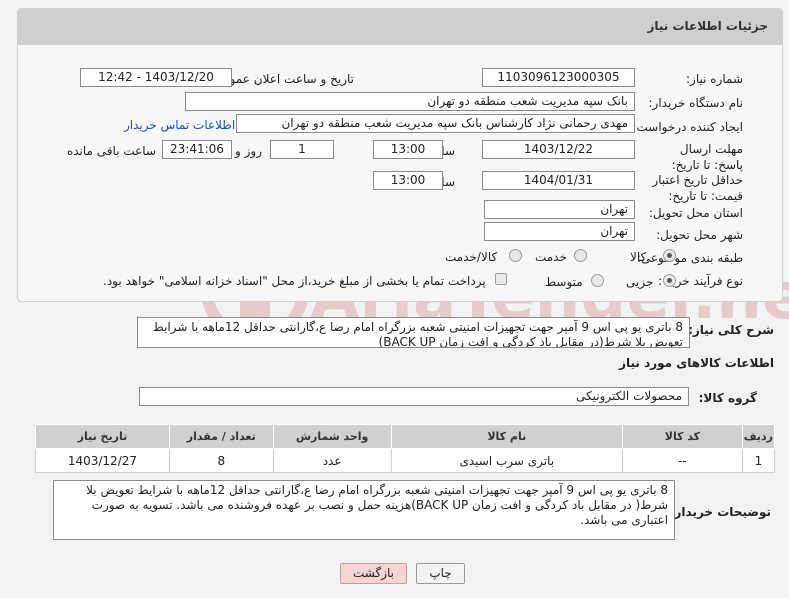 Image resolution: width=789 pixels, height=598 pixels. Describe the element at coordinates (440, 573) in the screenshot. I see `print-button: چاپ` at that location.